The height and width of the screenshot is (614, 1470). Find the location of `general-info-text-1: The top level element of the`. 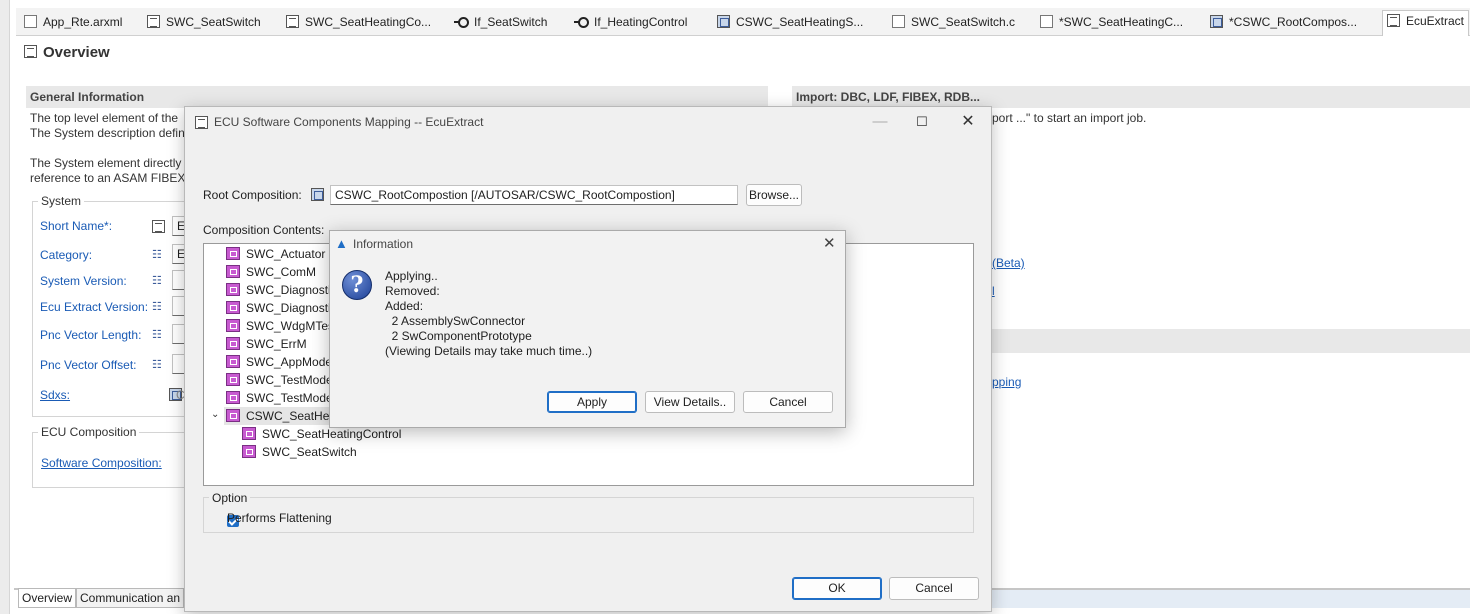

general-info-text-1: The top level element of the is located at coordinates (104, 118).